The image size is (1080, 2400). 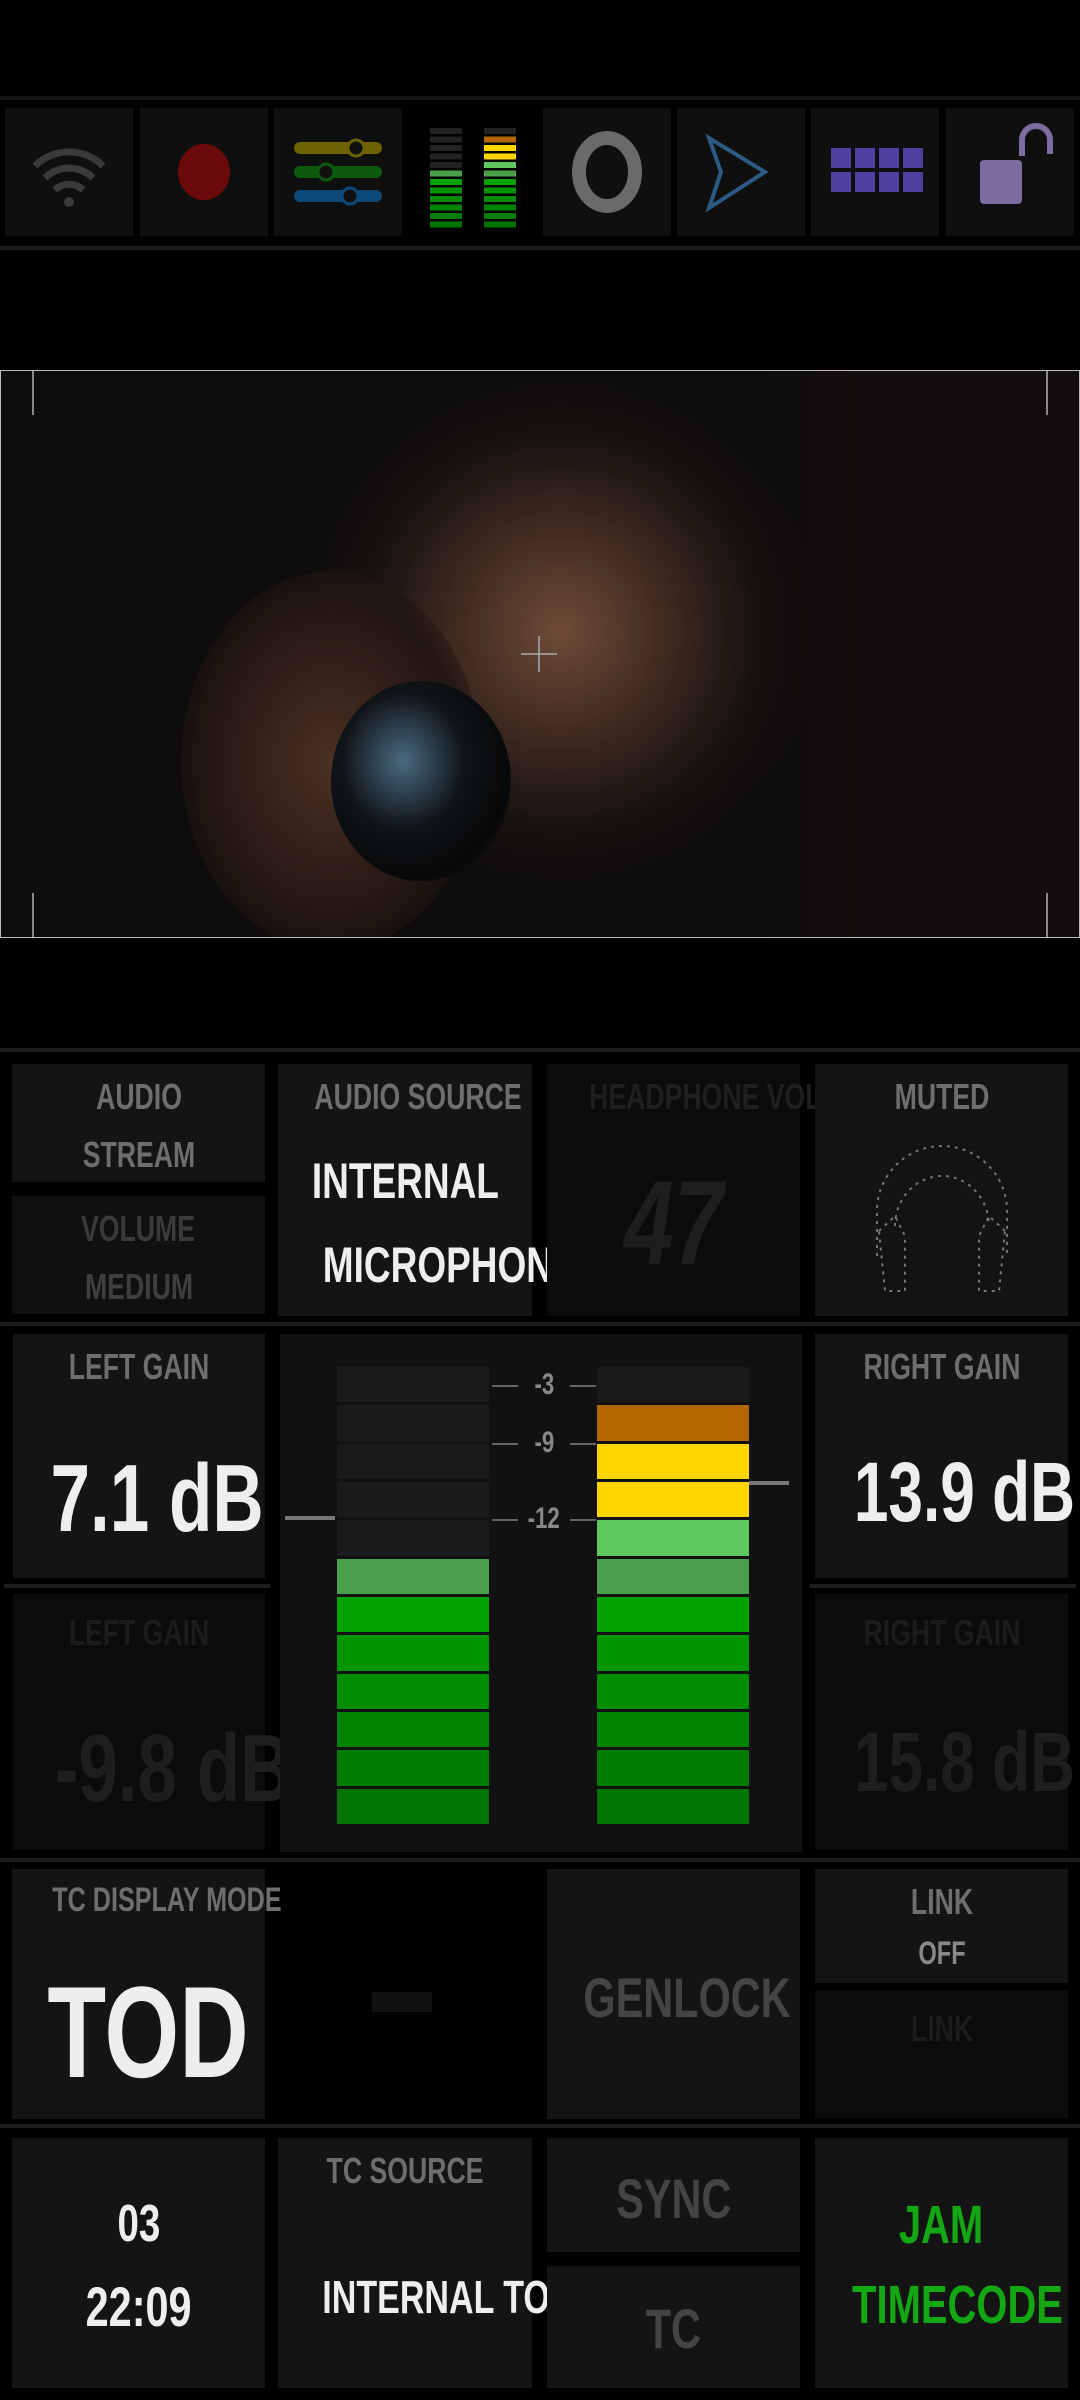 I want to click on volume-value: MEDIUM, so click(x=138, y=1286).